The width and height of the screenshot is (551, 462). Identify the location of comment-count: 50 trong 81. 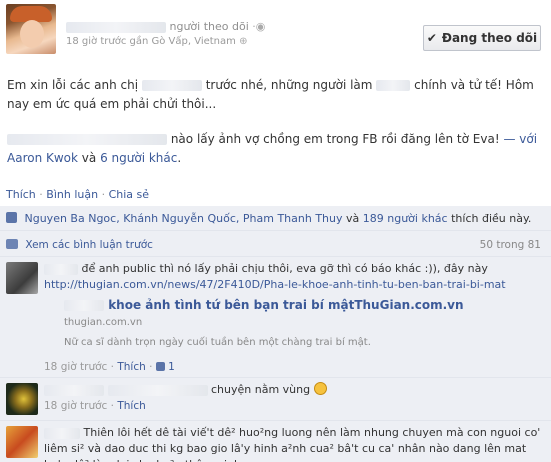
(510, 245).